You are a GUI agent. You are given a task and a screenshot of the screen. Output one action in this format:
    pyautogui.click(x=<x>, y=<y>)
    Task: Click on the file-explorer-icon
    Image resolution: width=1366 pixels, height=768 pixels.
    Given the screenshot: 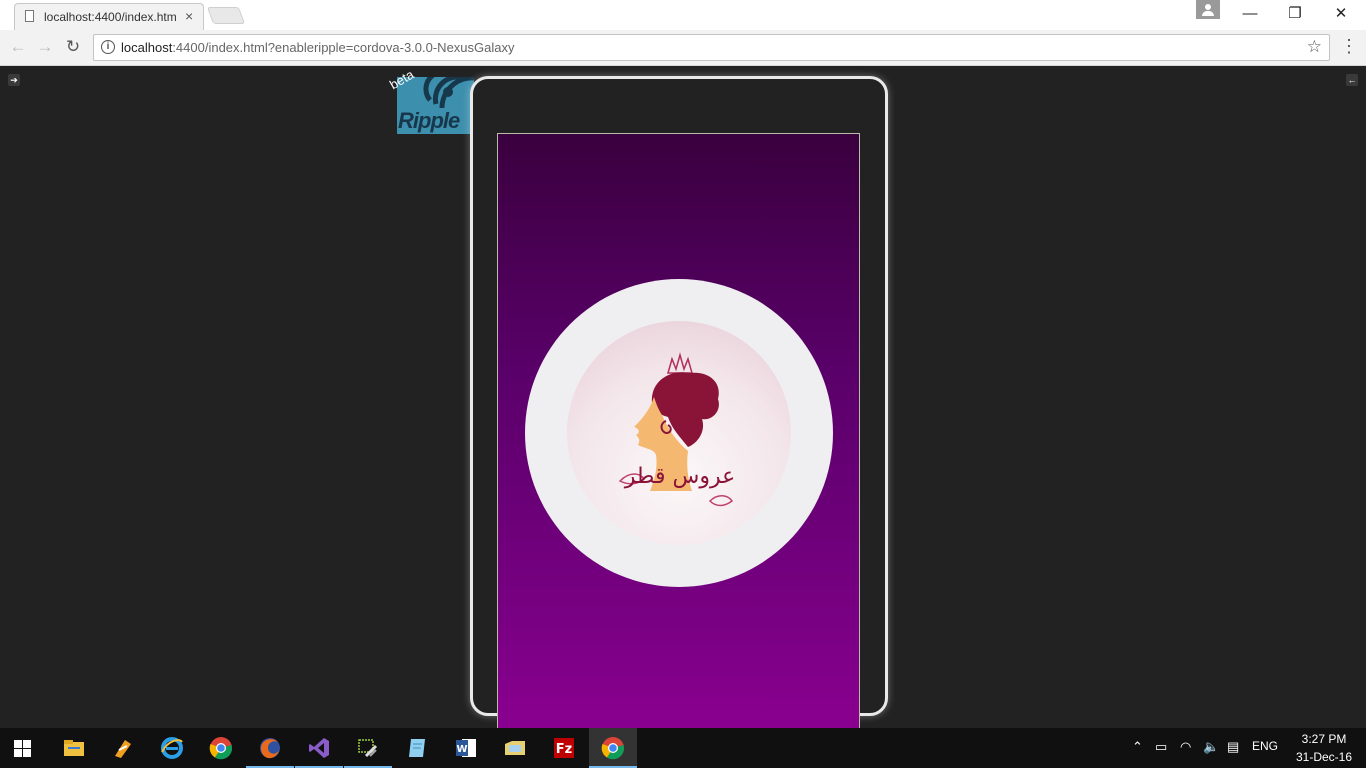 What is the action you would take?
    pyautogui.click(x=74, y=748)
    